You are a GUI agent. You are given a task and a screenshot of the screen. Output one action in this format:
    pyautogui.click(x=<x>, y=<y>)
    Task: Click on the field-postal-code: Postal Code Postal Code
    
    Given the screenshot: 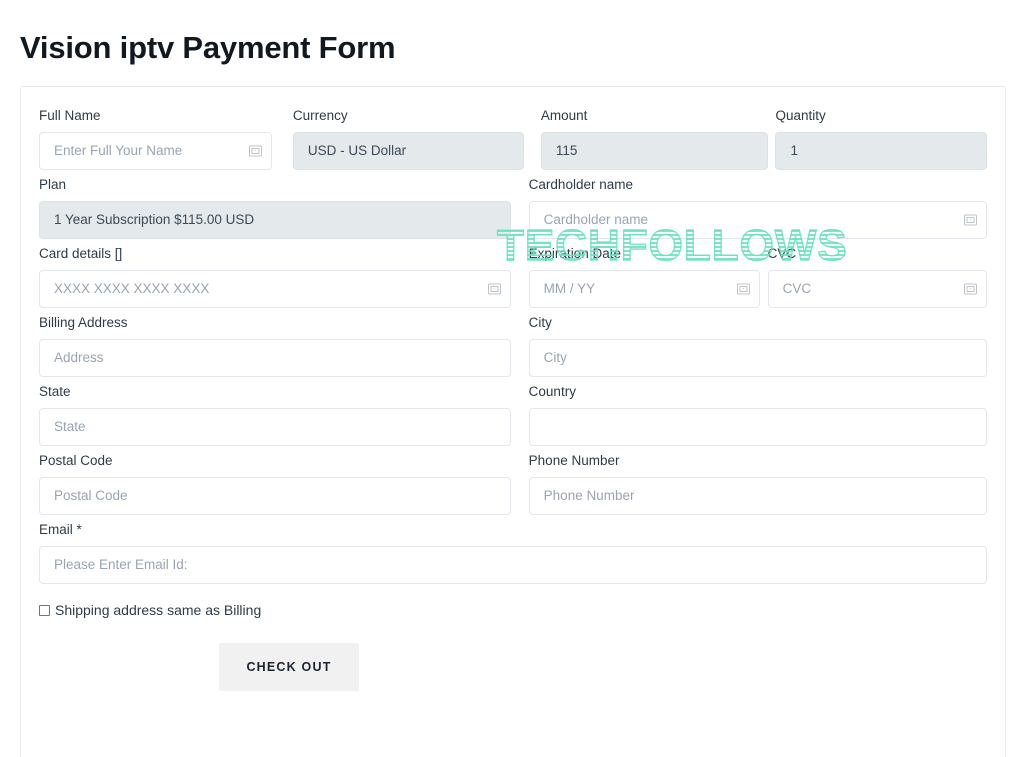 What is the action you would take?
    pyautogui.click(x=275, y=480)
    